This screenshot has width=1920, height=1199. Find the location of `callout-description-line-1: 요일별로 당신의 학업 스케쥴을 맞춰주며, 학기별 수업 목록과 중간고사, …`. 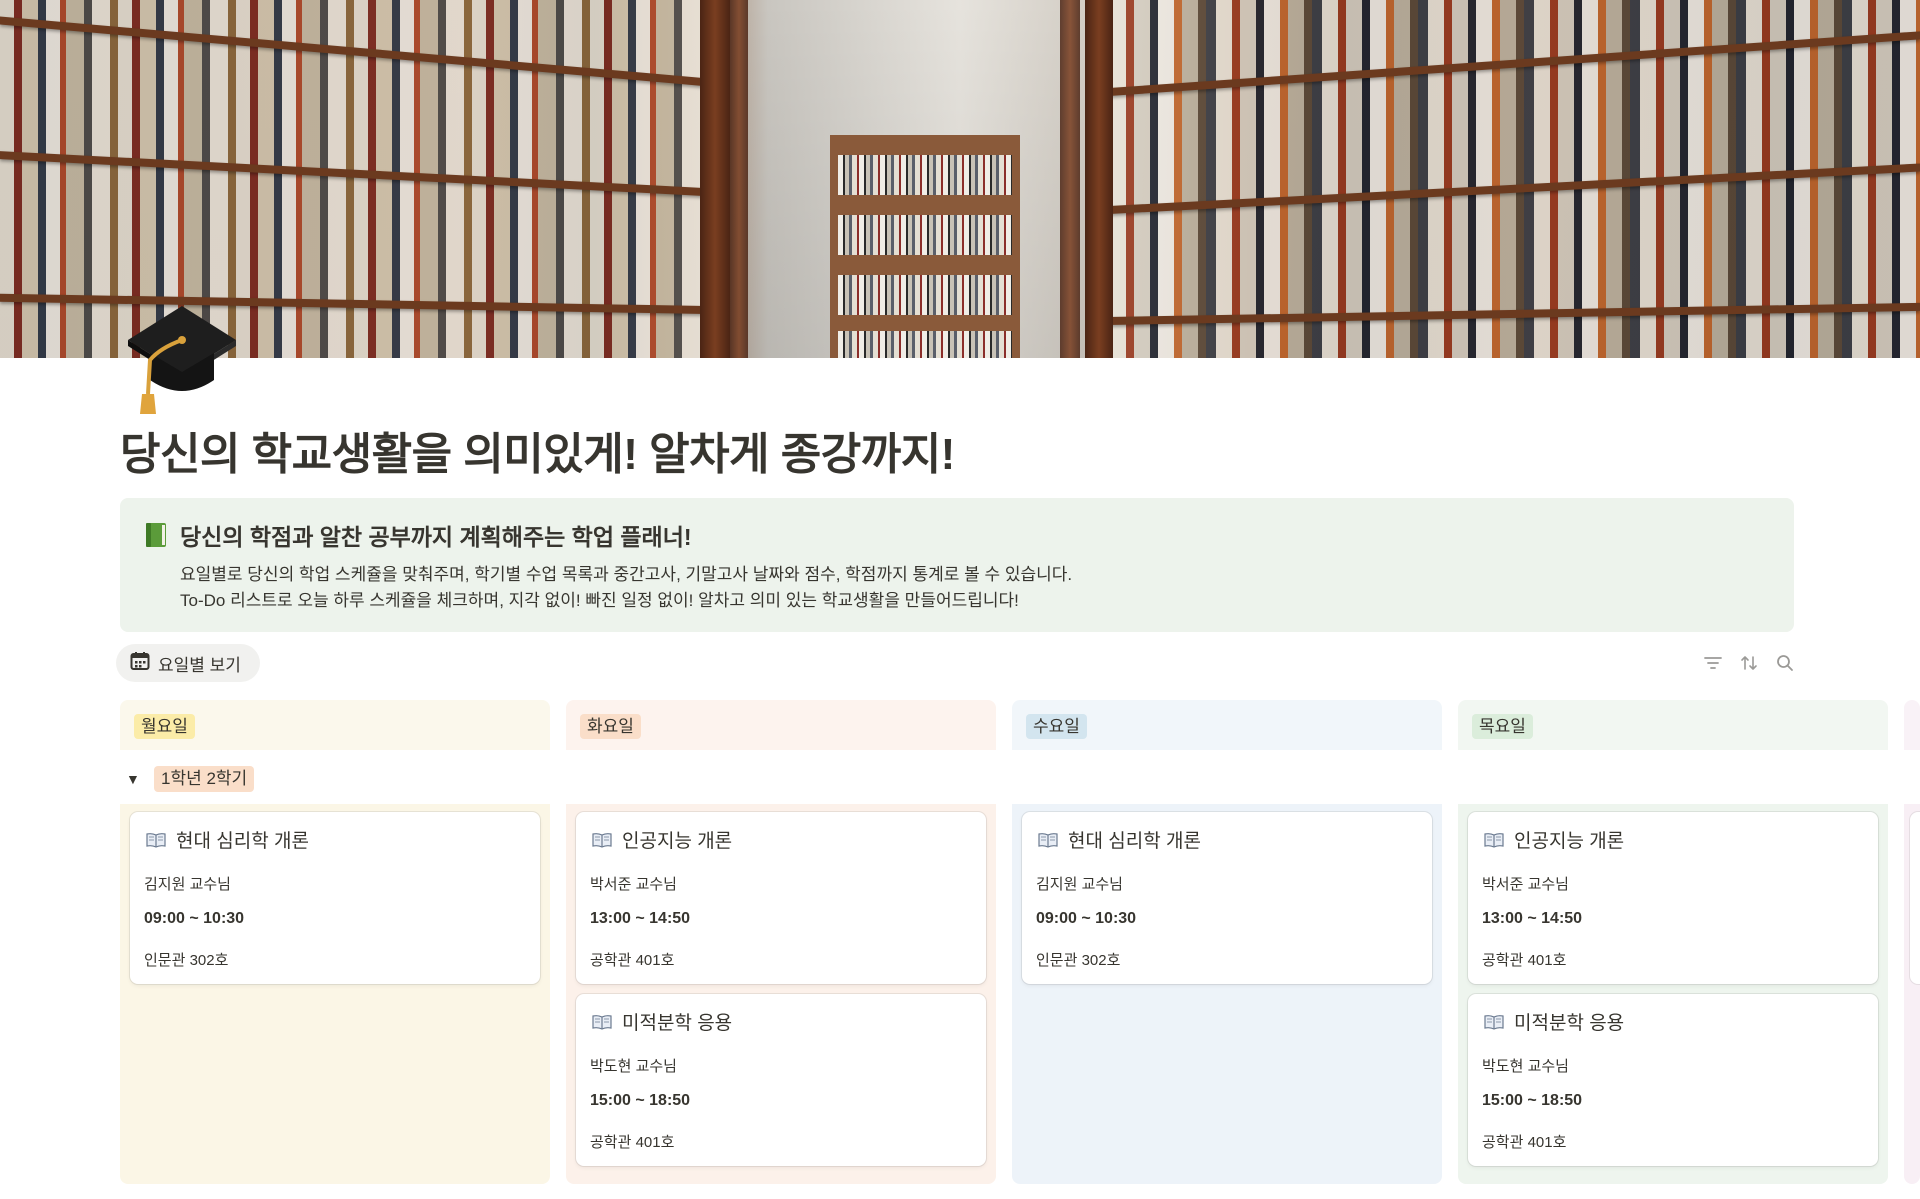

callout-description-line-1: 요일별로 당신의 학업 스케쥴을 맞춰주며, 학기별 수업 목록과 중간고사, … is located at coordinates (626, 574).